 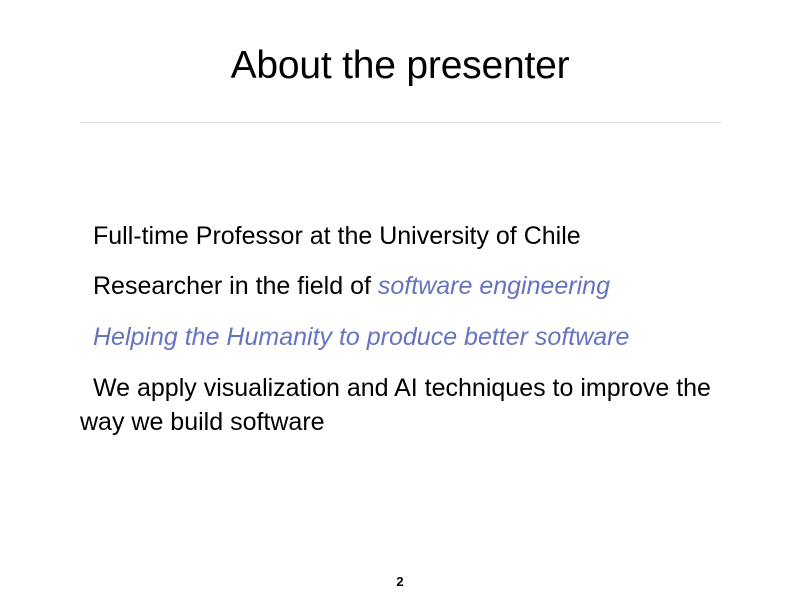 I want to click on bullet-line-2-text: Researcher in the field of, so click(x=235, y=286).